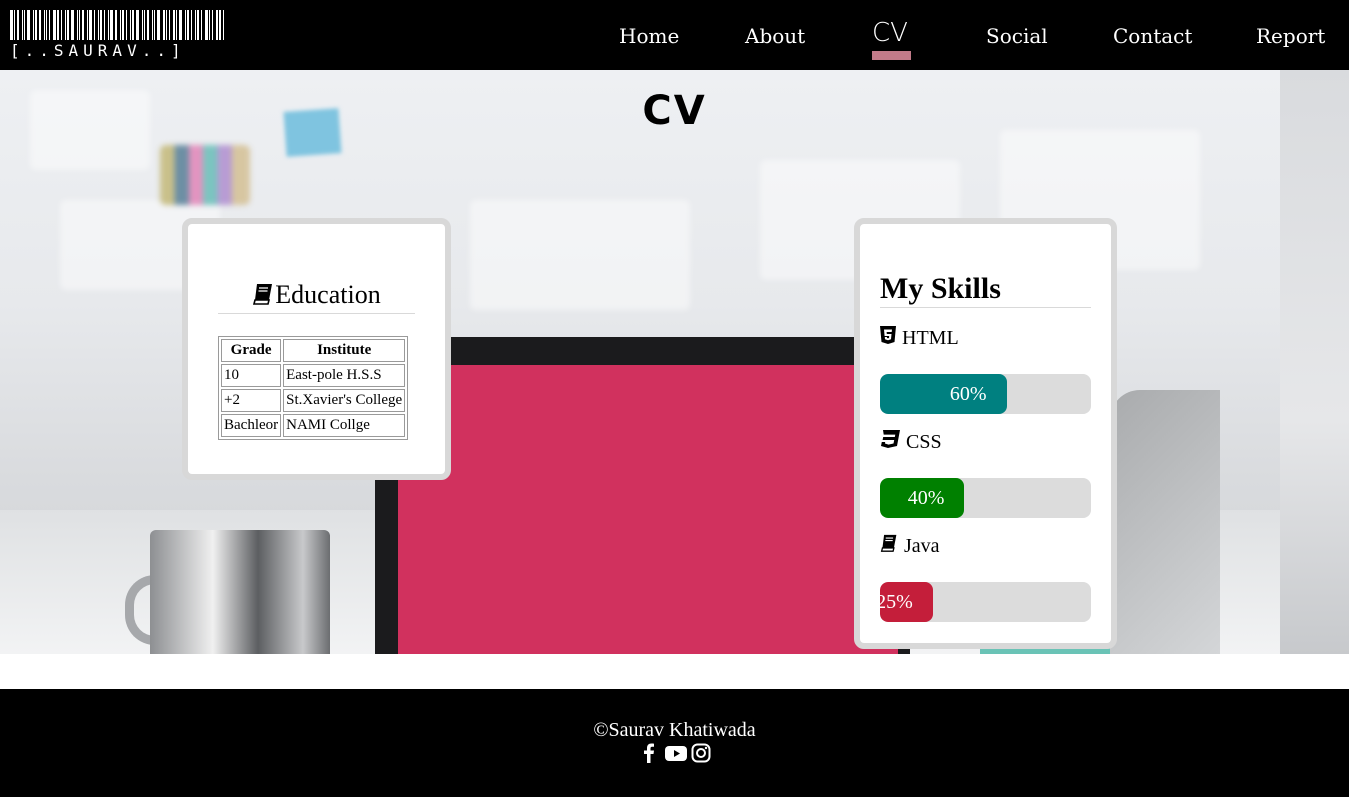 The height and width of the screenshot is (797, 1349). What do you see at coordinates (1165, 522) in the screenshot?
I see `background-laptop` at bounding box center [1165, 522].